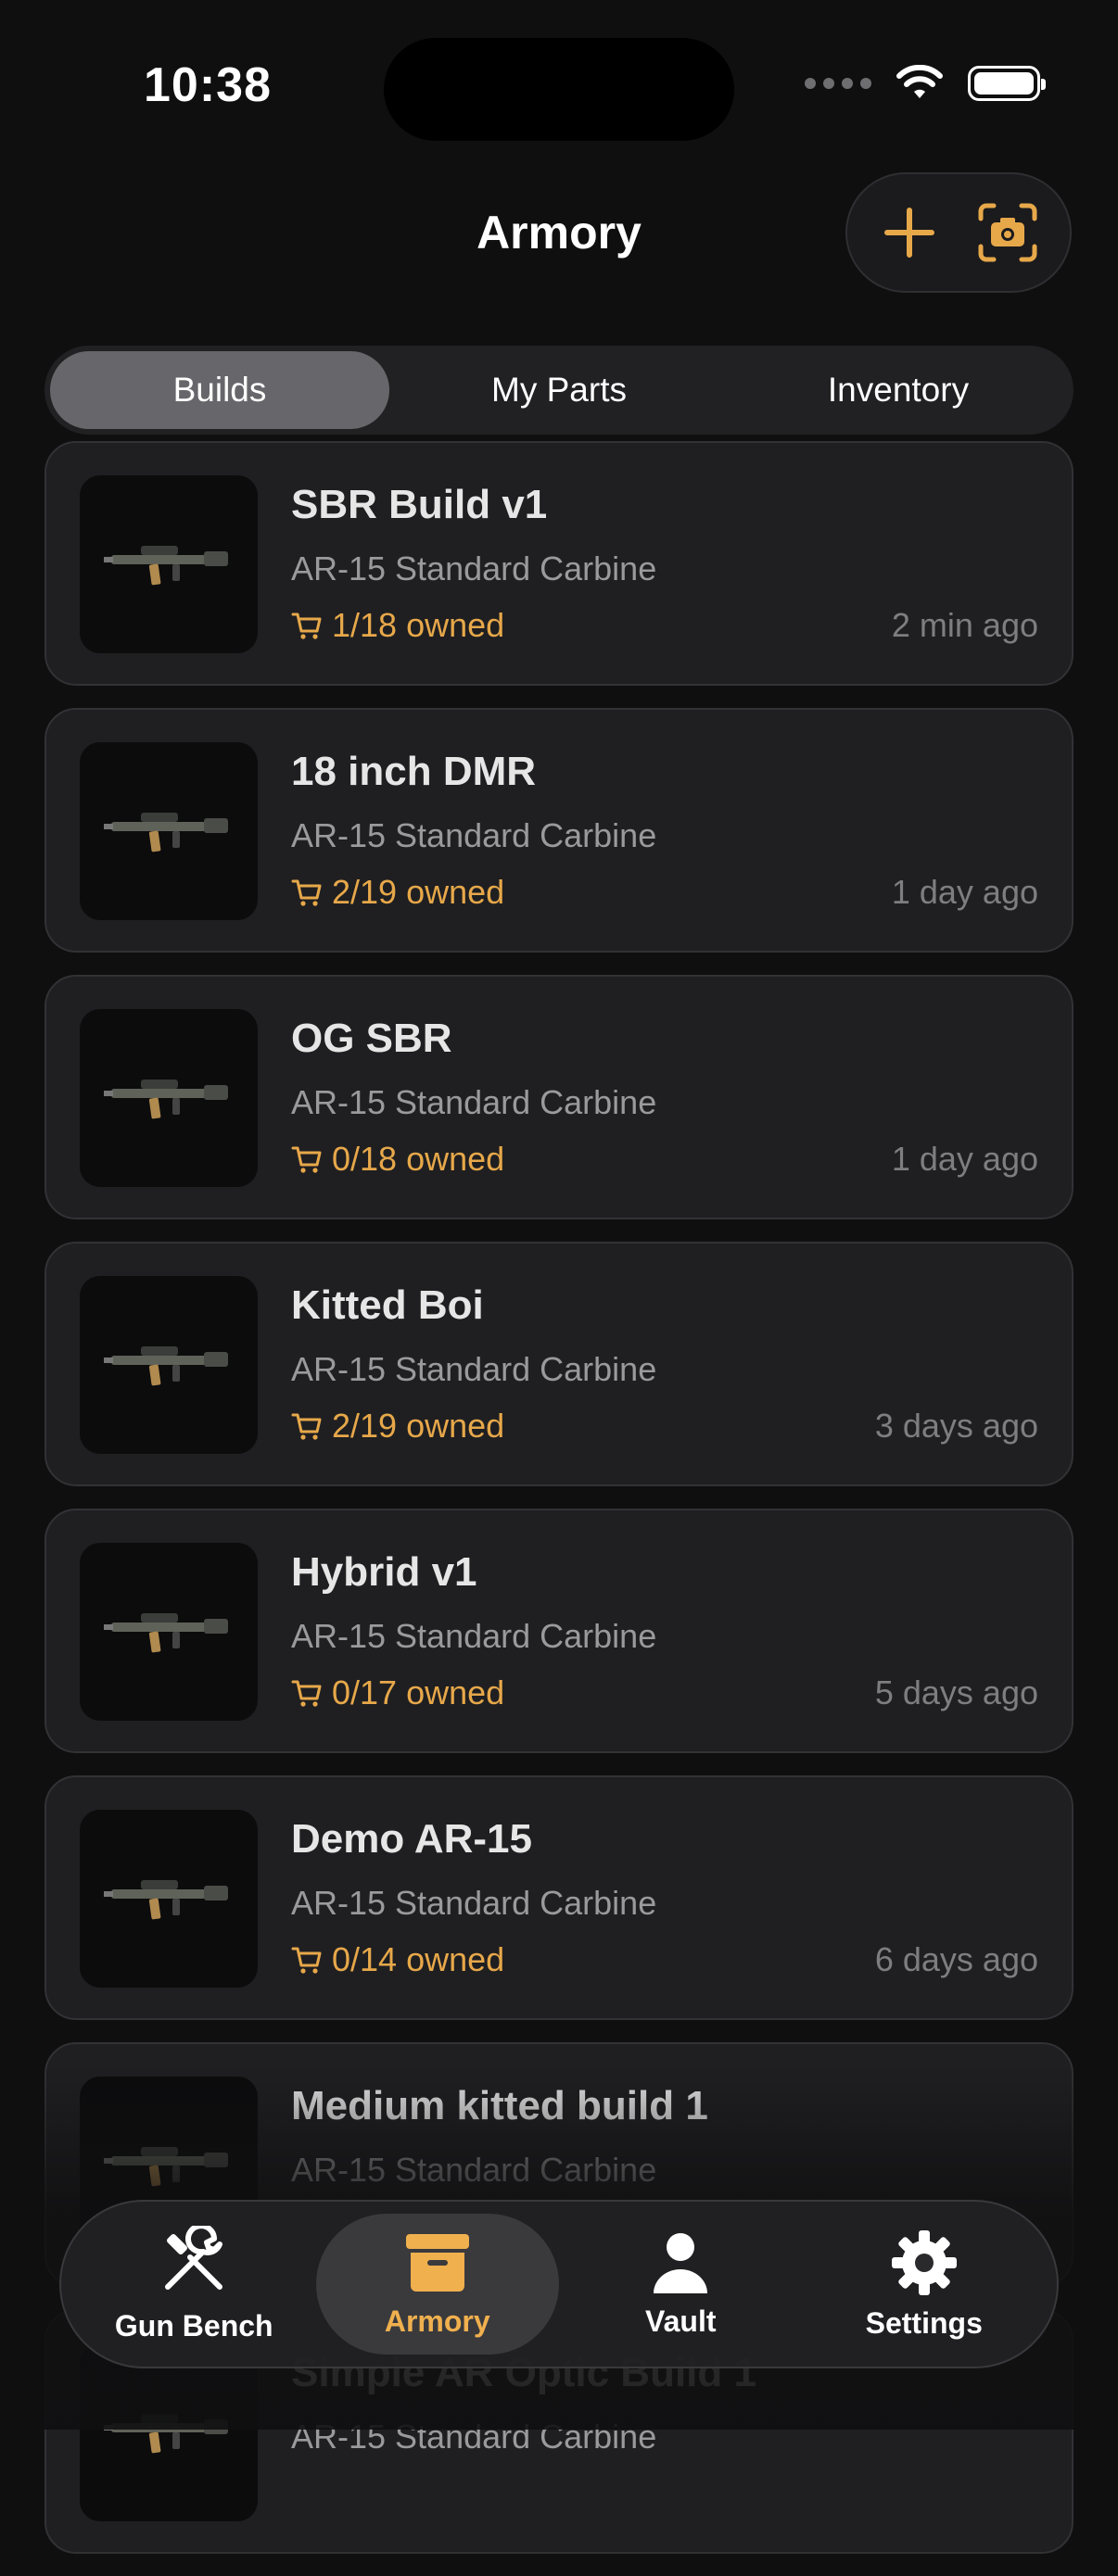  Describe the element at coordinates (956, 1426) in the screenshot. I see `build-updated-time: 3 days ago` at that location.